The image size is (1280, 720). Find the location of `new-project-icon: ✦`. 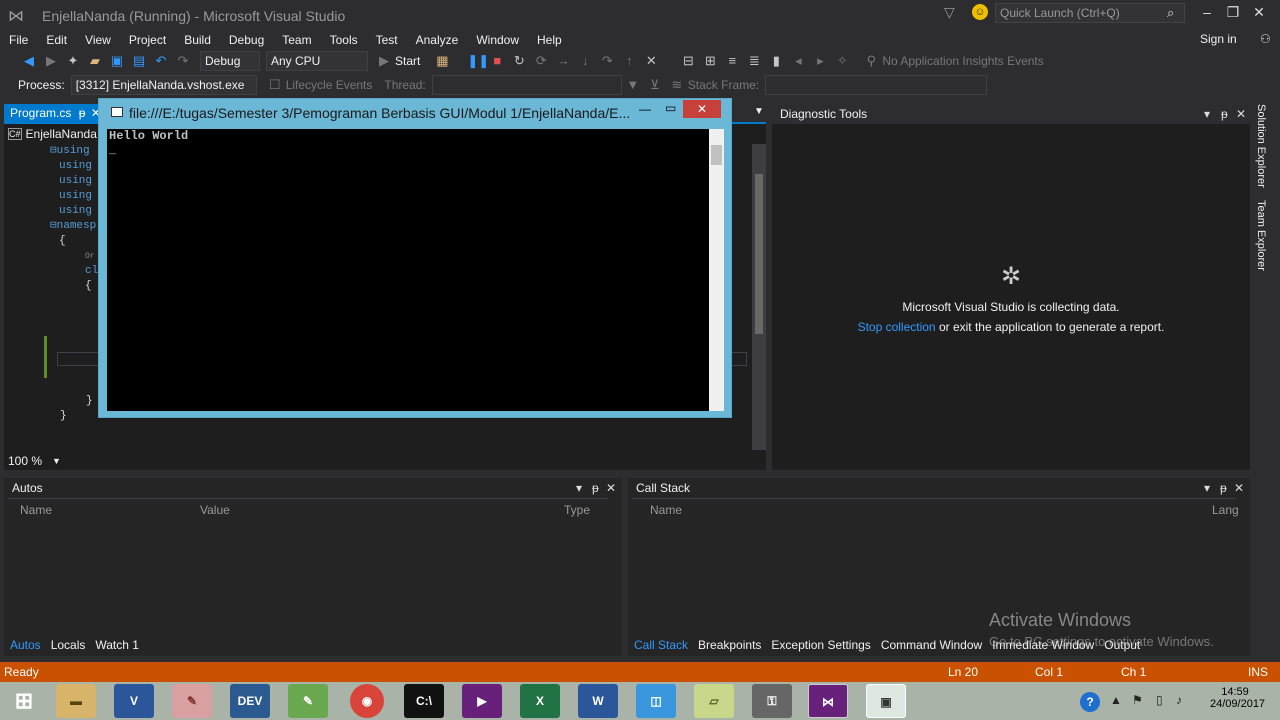

new-project-icon: ✦ is located at coordinates (73, 61).